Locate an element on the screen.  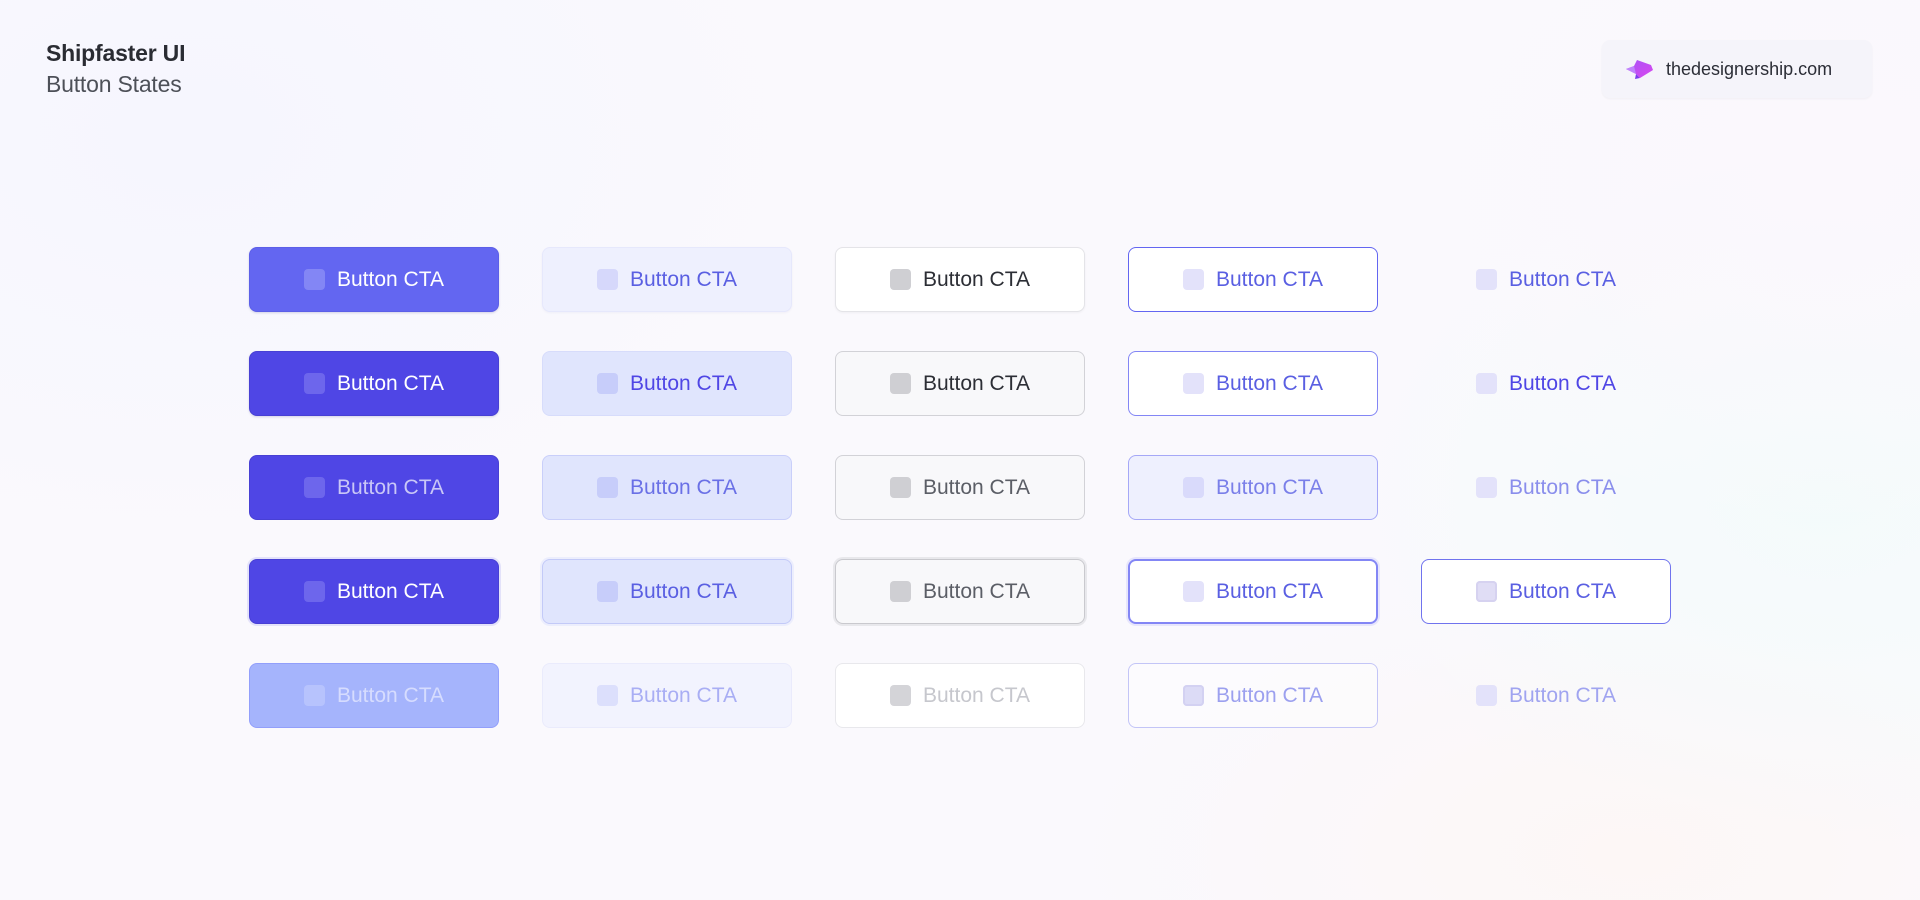
outline-button-pressed: Button CTA is located at coordinates (1253, 487).